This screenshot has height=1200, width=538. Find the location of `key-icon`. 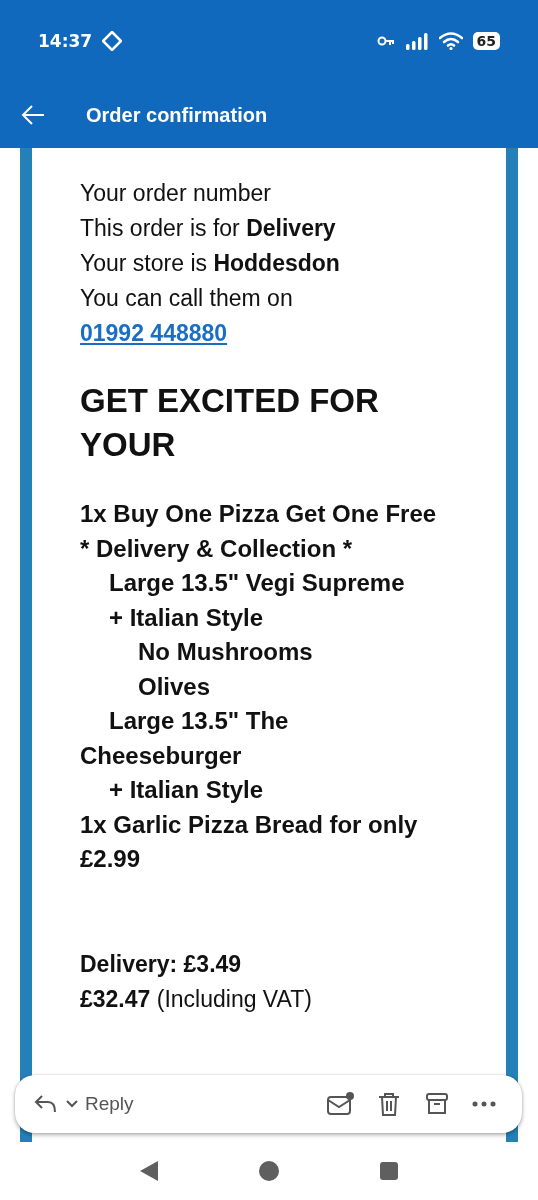

key-icon is located at coordinates (385, 41).